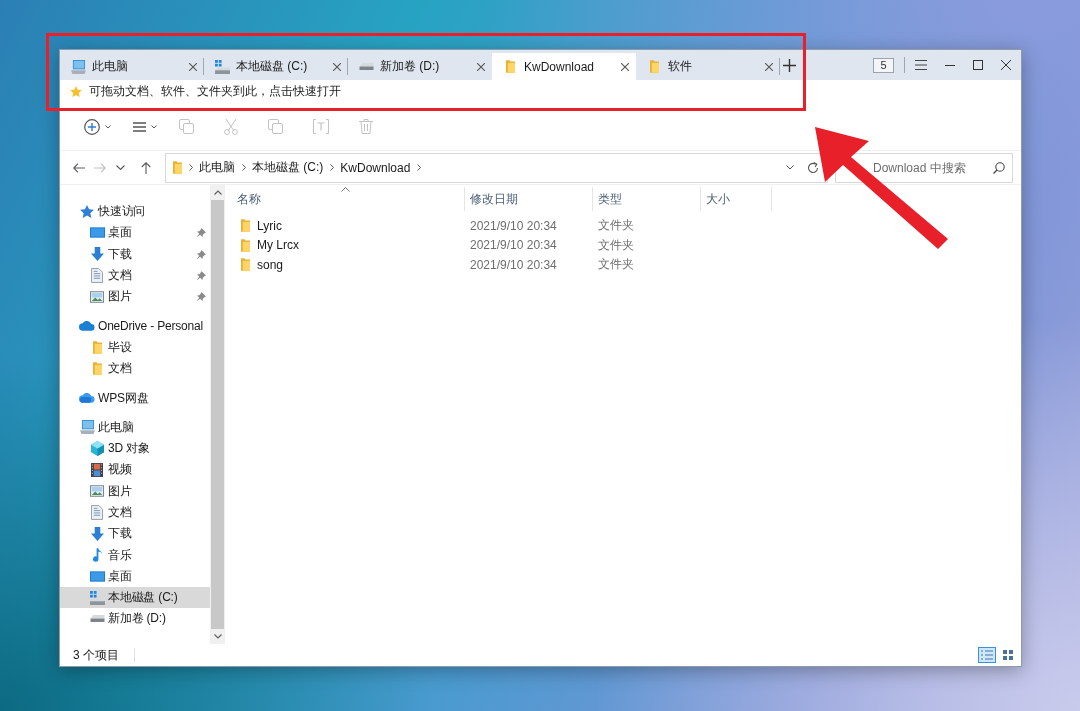  I want to click on address-bar: 此电脑 本地磁盘 (C:) KwDownload, so click(496, 167).